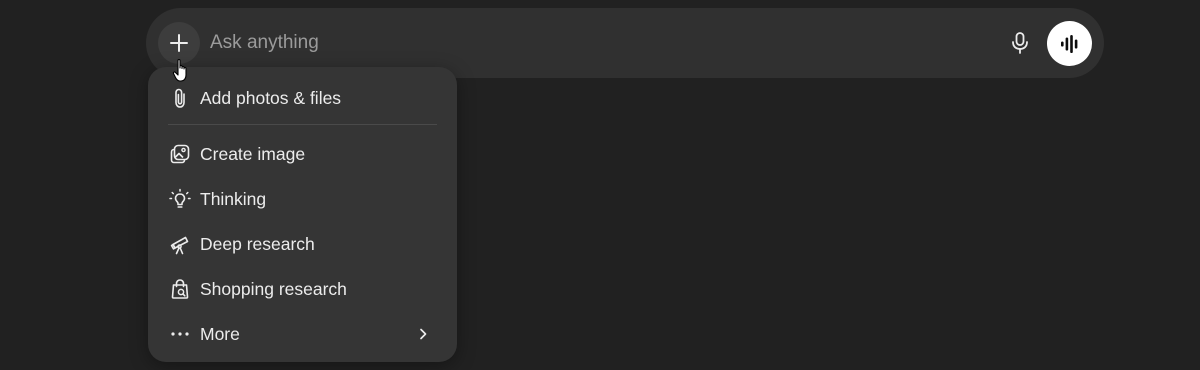 This screenshot has height=370, width=1200. I want to click on menu-item-add-photos-files: Add photos & files, so click(302, 98).